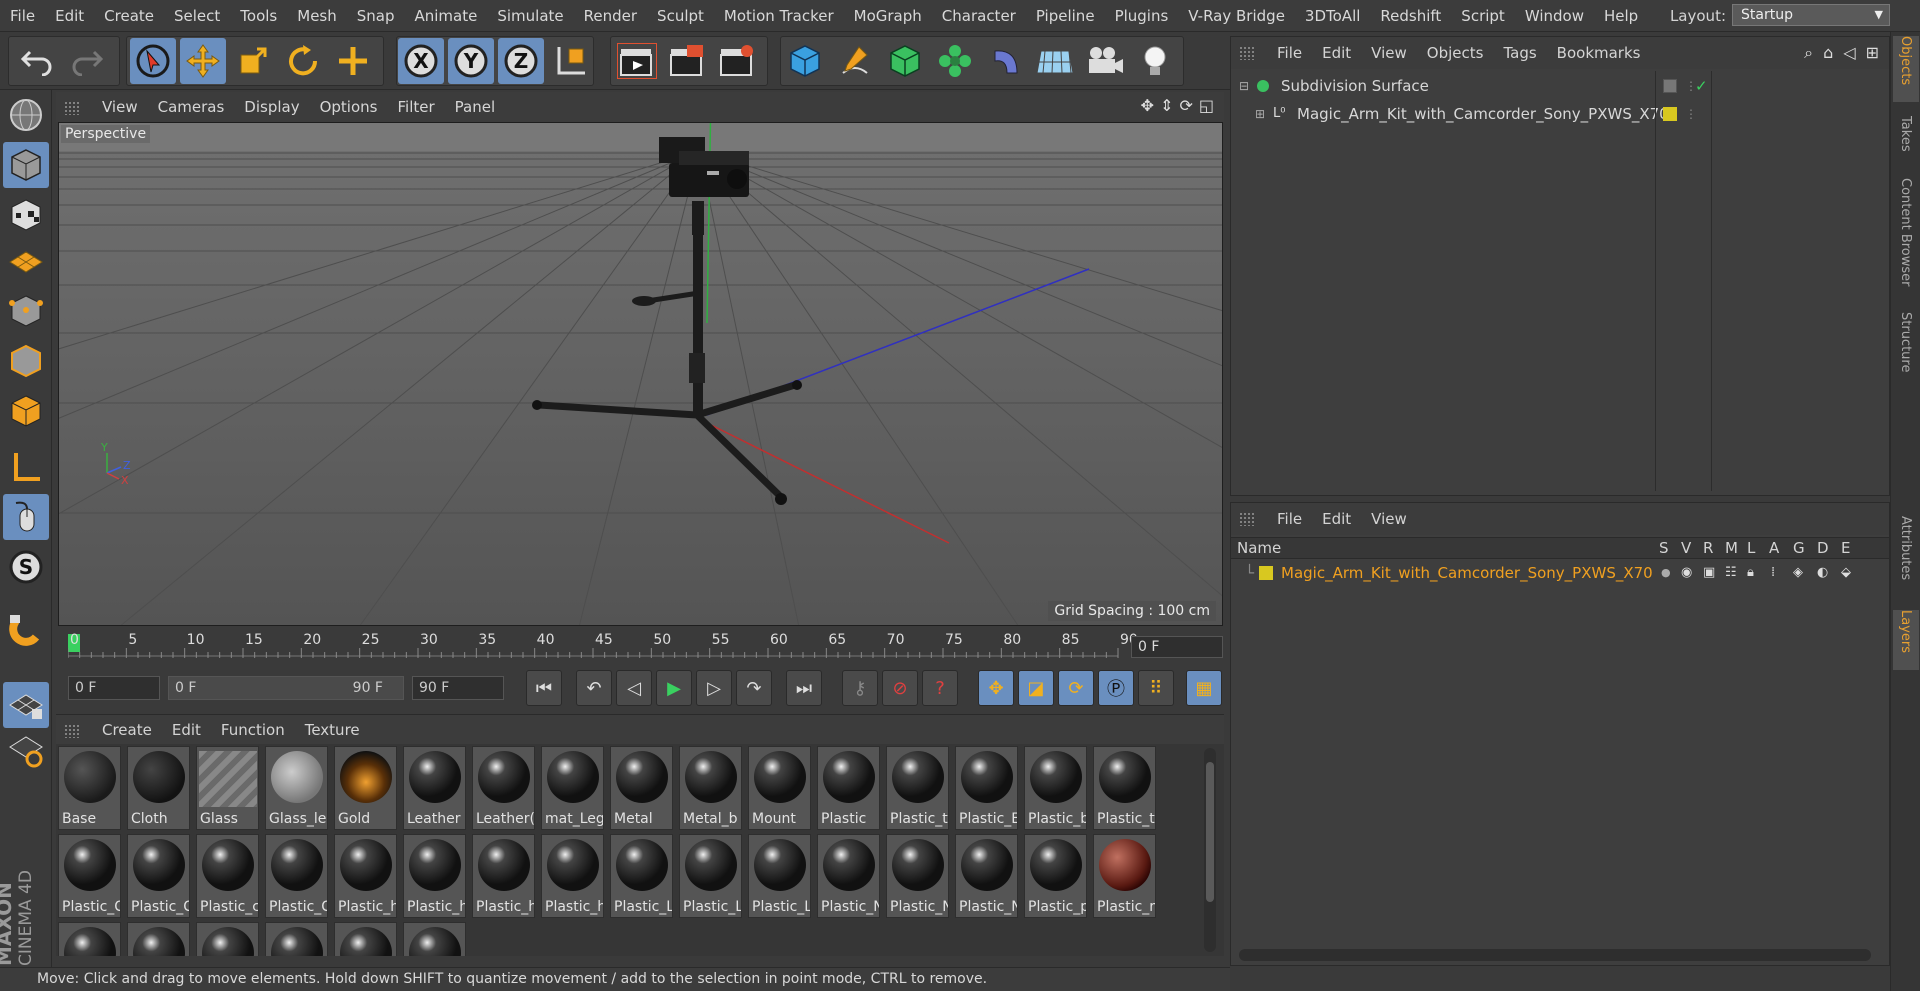 This screenshot has height=991, width=1920. Describe the element at coordinates (1076, 688) in the screenshot. I see `key-rotation-button: ⟳` at that location.